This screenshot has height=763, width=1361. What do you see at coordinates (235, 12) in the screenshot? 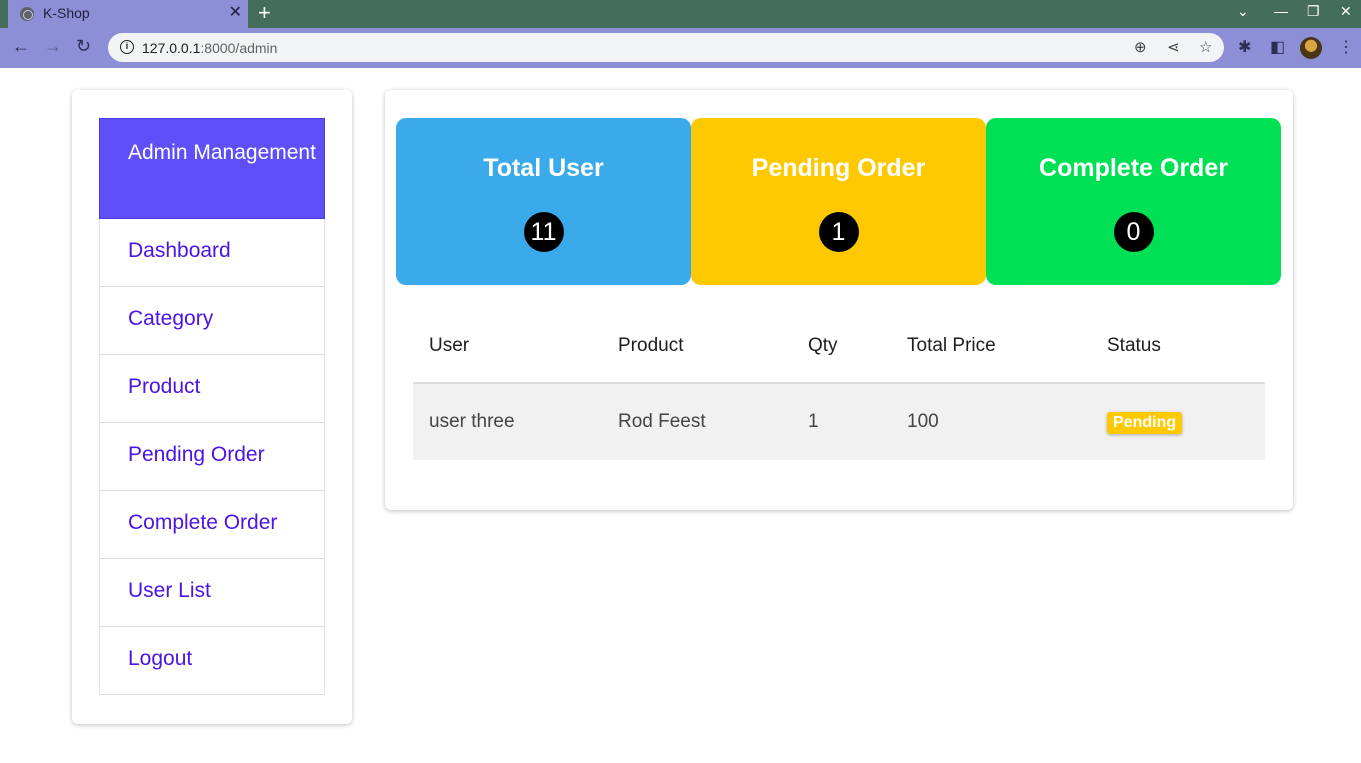
I see `close-tab-icon: ✕` at bounding box center [235, 12].